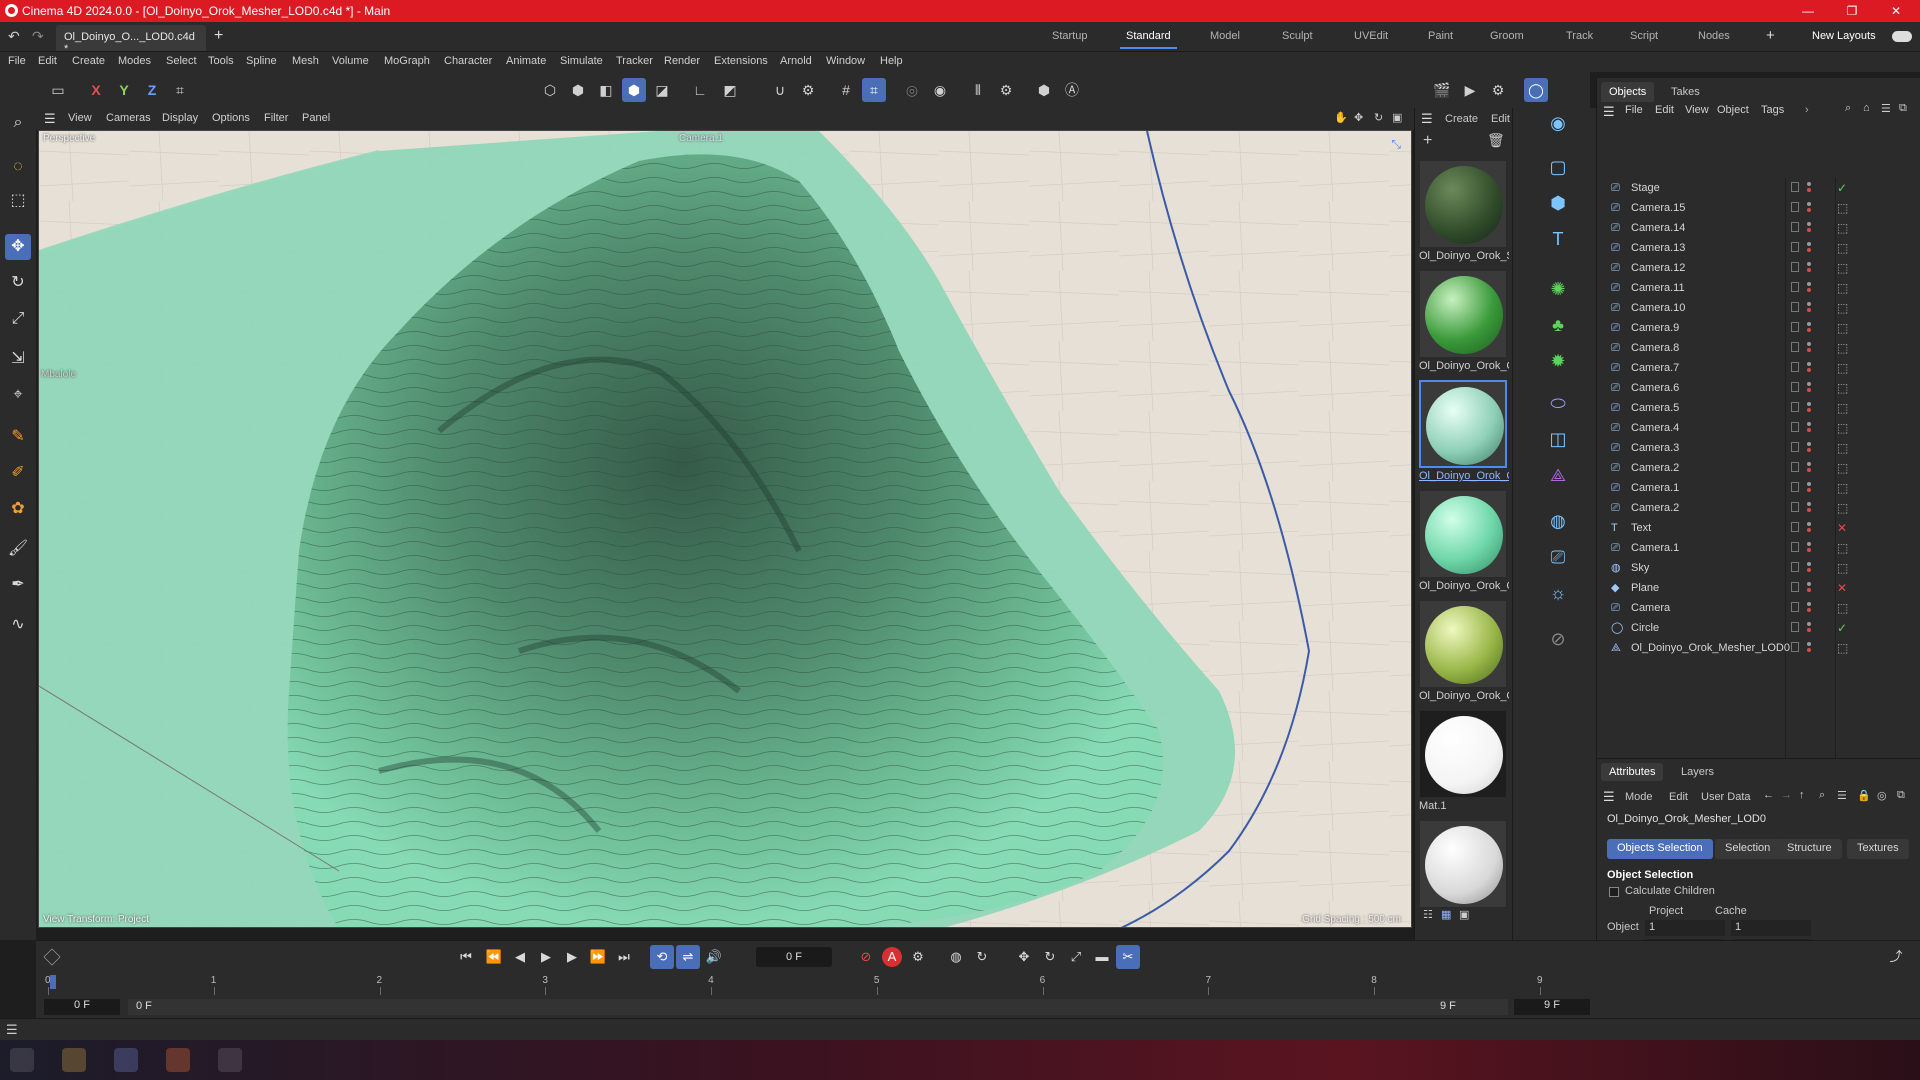 The image size is (1920, 1080). Describe the element at coordinates (131, 40) in the screenshot. I see `document-tab: Ol_Doinyo_O..._LOD0.c4d *` at that location.